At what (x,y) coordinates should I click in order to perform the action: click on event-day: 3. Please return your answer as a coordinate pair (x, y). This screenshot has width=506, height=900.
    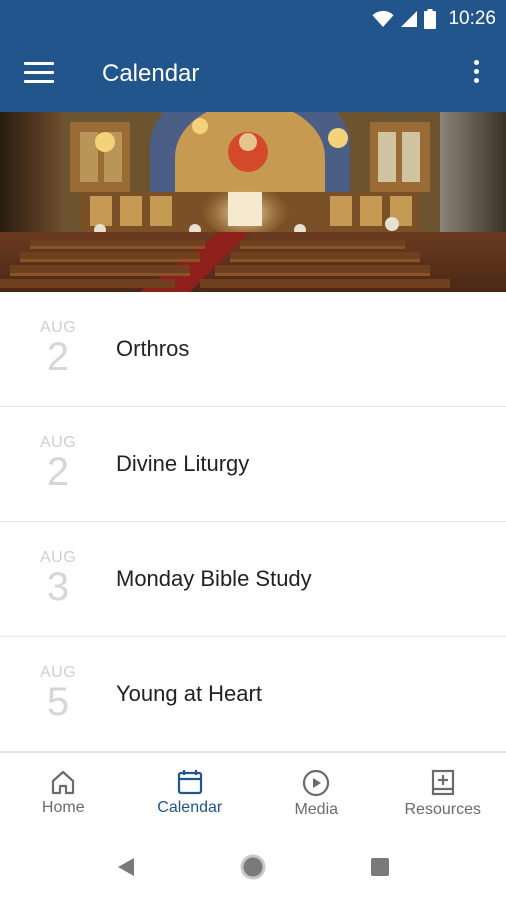
    Looking at the image, I should click on (58, 587).